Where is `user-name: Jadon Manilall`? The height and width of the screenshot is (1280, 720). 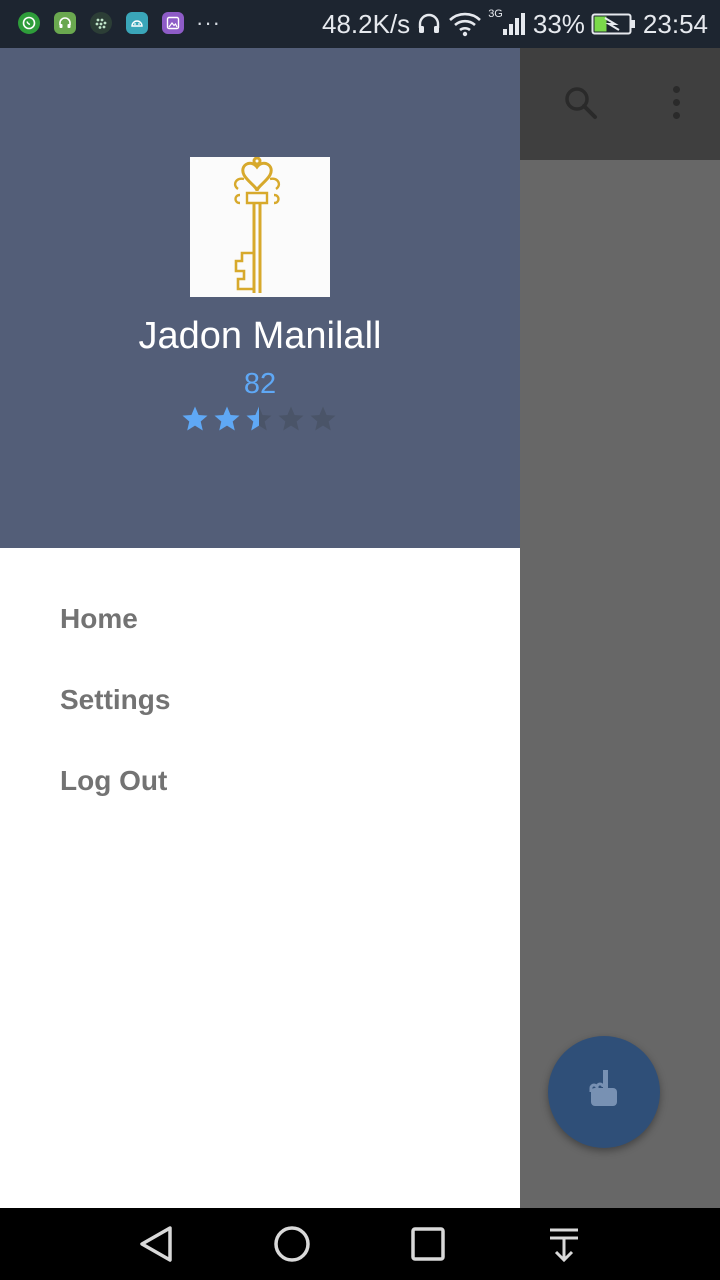 user-name: Jadon Manilall is located at coordinates (260, 336).